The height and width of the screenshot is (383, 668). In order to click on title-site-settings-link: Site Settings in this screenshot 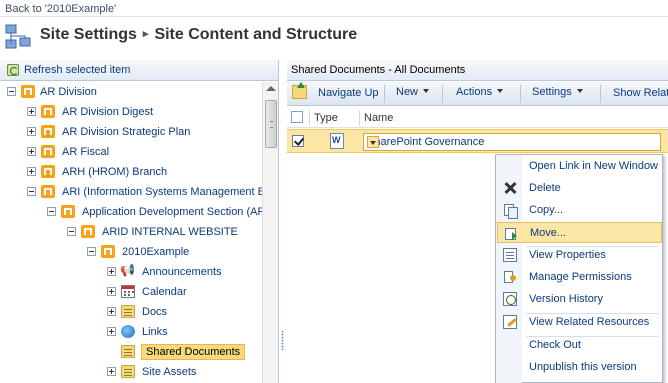, I will do `click(88, 34)`.